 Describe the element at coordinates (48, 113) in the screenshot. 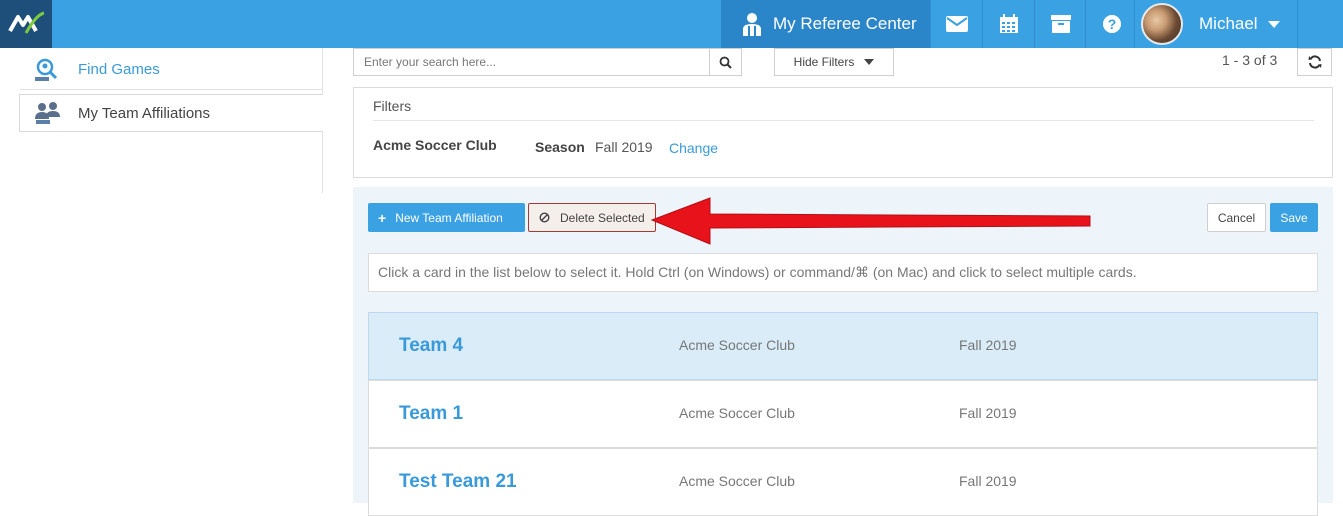

I see `team-icon` at that location.